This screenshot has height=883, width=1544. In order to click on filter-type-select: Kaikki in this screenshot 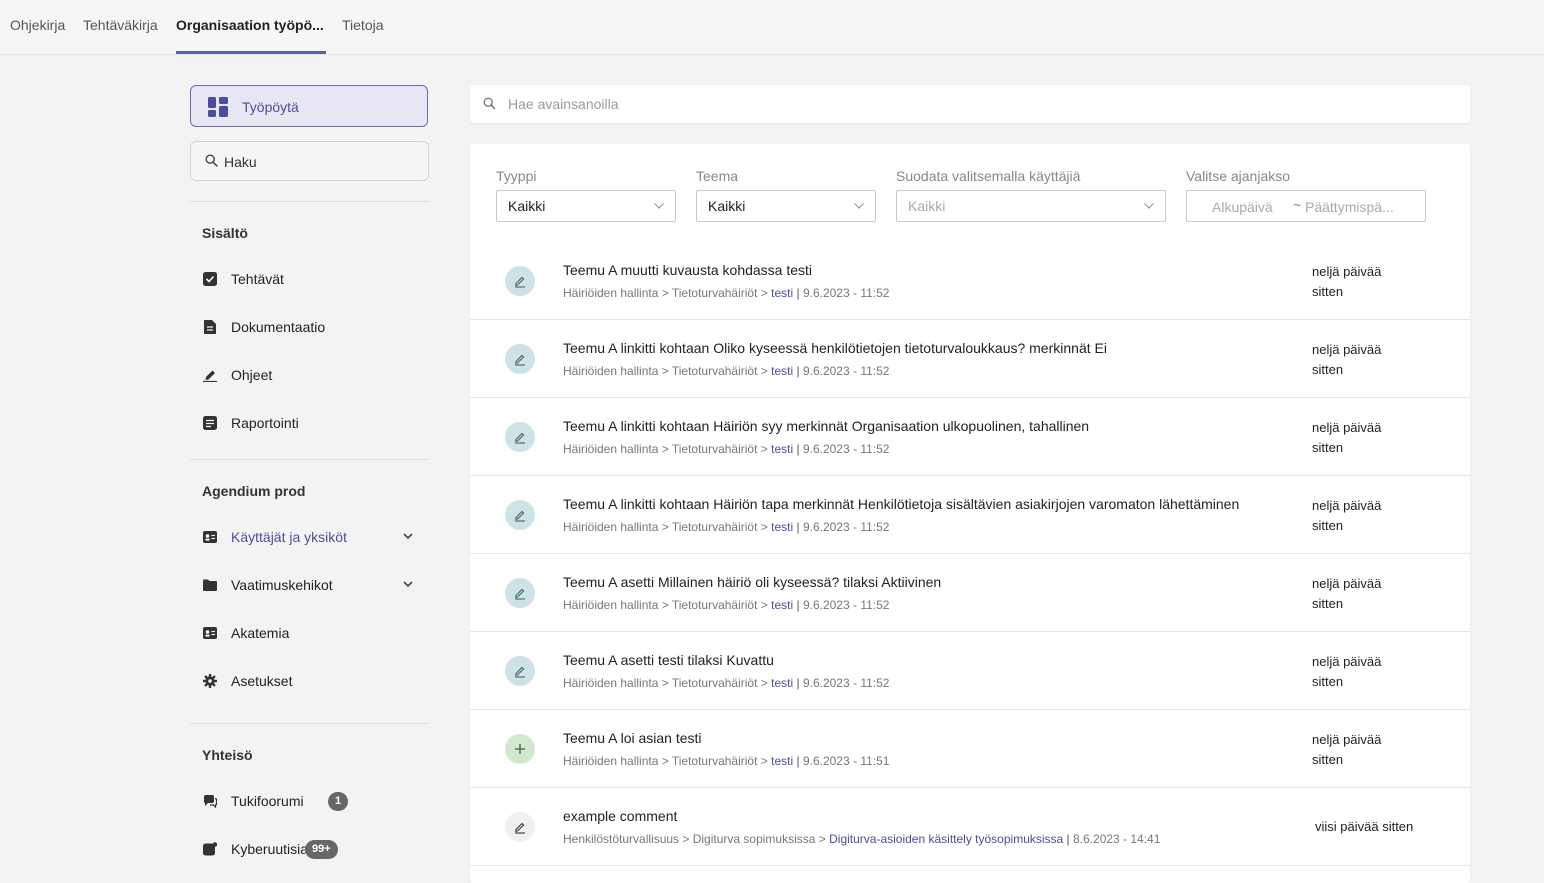, I will do `click(586, 206)`.